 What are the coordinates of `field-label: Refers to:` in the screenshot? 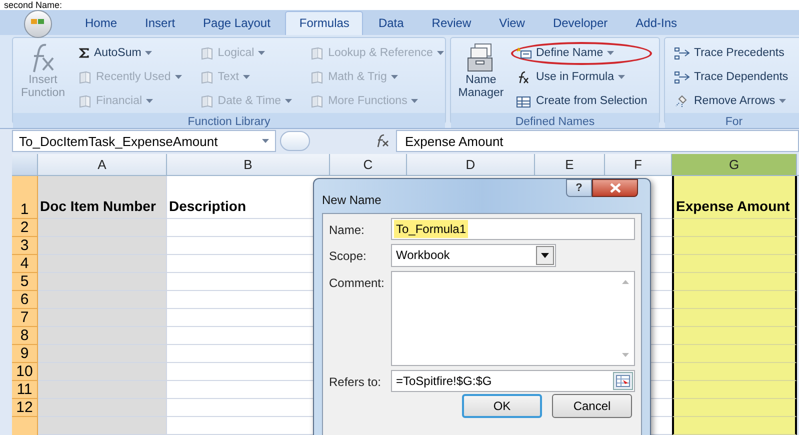 It's located at (355, 382).